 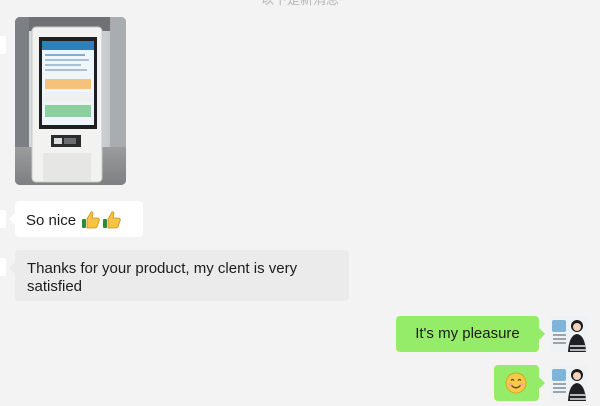 I want to click on image-message, so click(x=70, y=101).